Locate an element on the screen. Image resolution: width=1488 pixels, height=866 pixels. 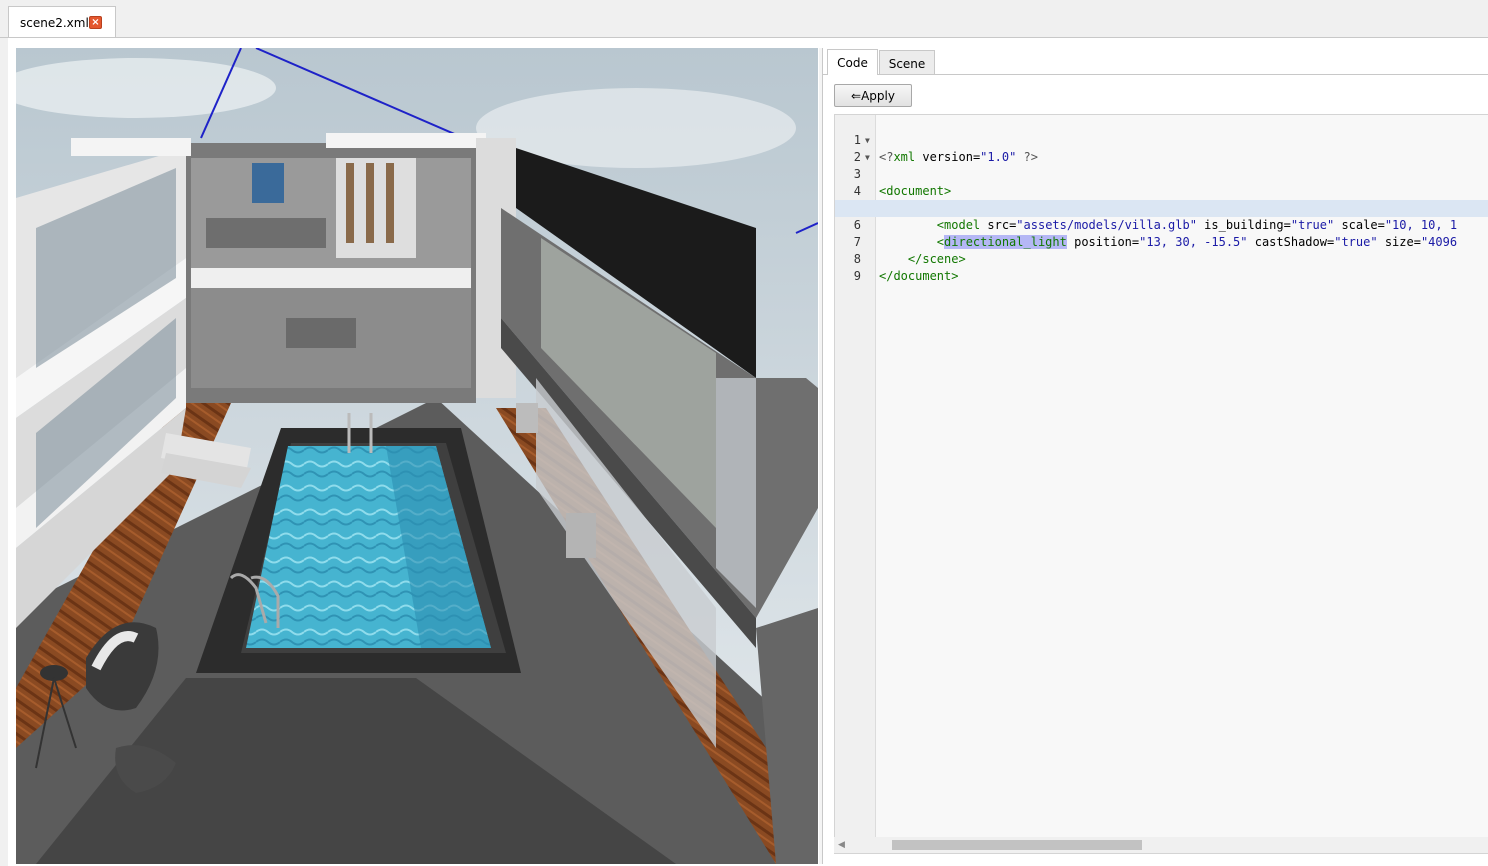
code-line-8: 8 </document> is located at coordinates (1161, 258).